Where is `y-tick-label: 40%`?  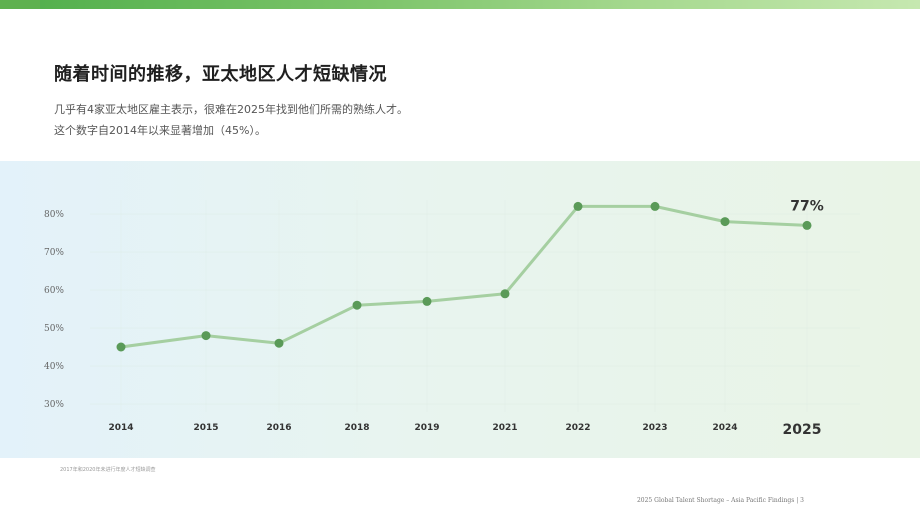
y-tick-label: 40% is located at coordinates (54, 367).